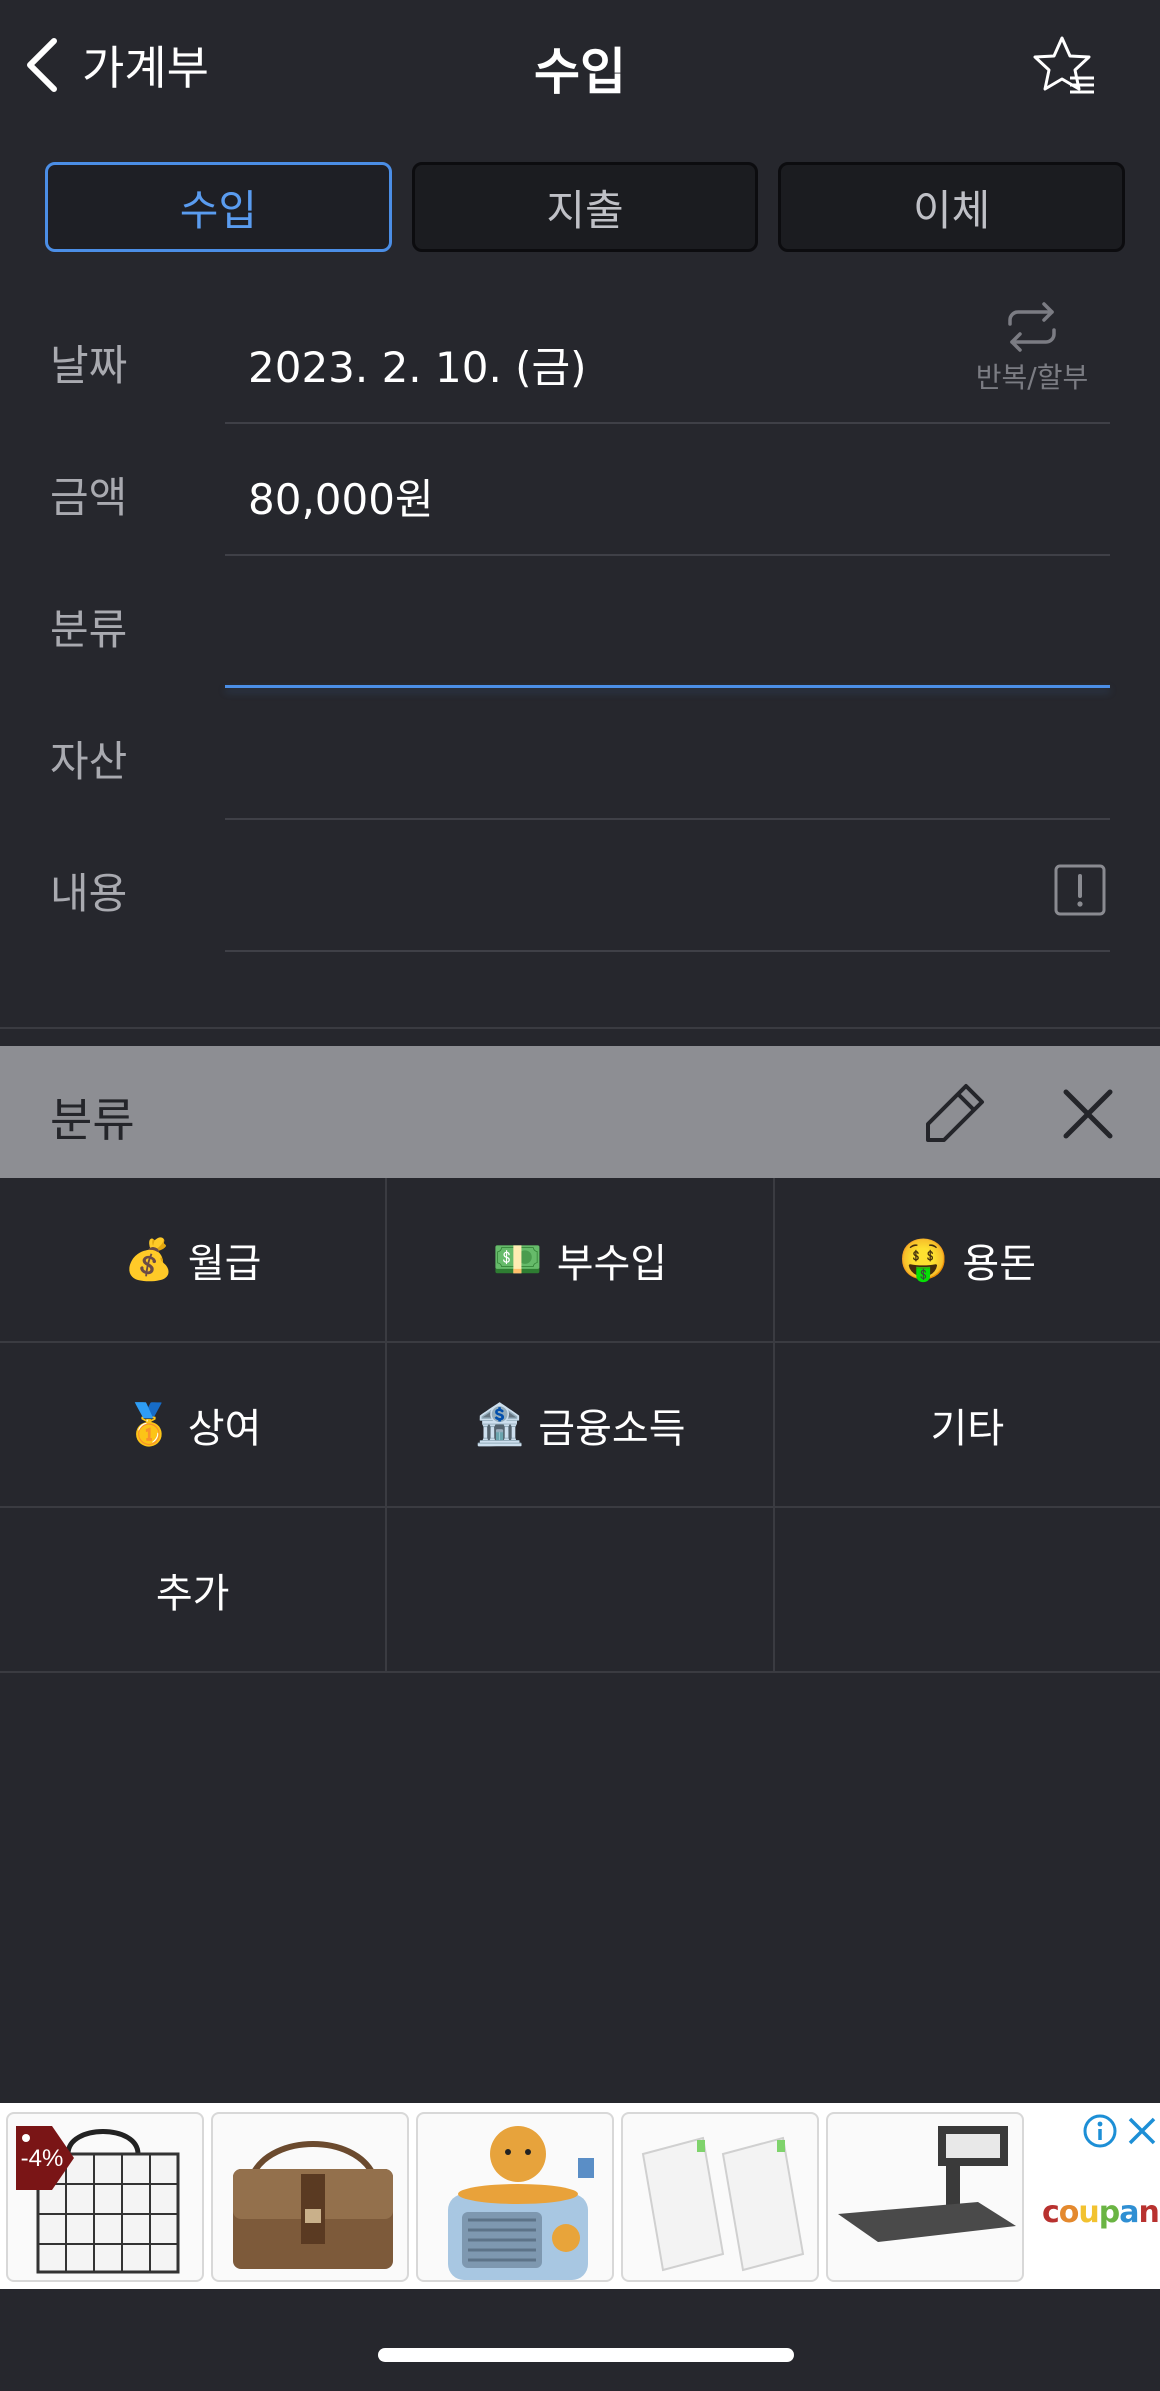 This screenshot has height=2391, width=1160. What do you see at coordinates (1100, 2131) in the screenshot?
I see `info-icon` at bounding box center [1100, 2131].